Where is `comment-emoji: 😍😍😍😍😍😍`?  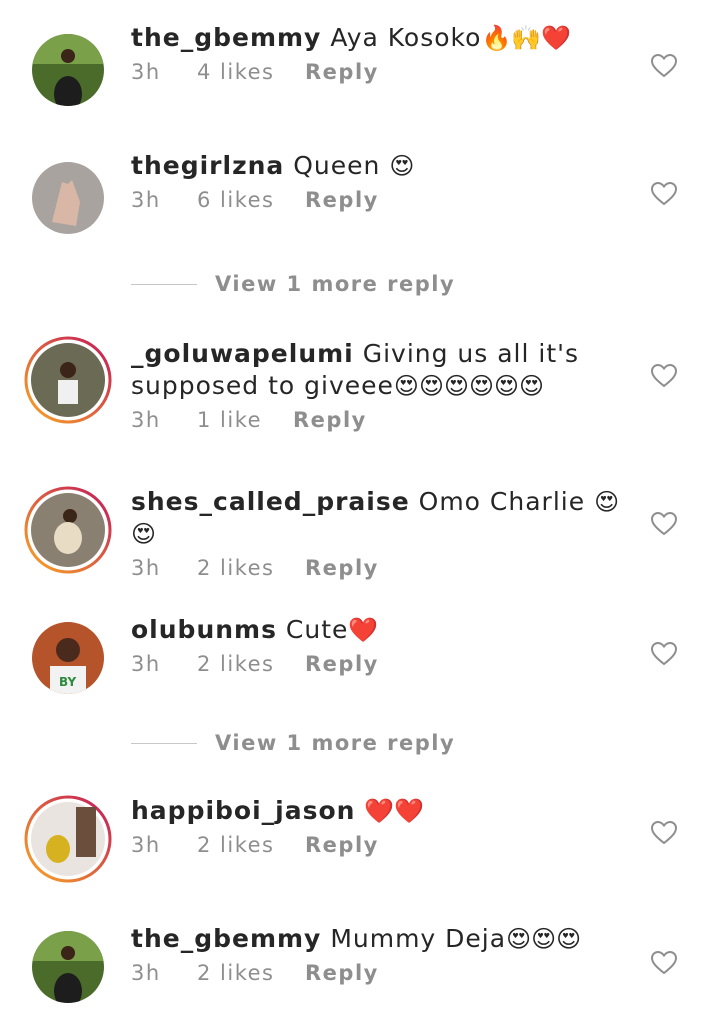 comment-emoji: 😍😍😍😍😍😍 is located at coordinates (469, 386).